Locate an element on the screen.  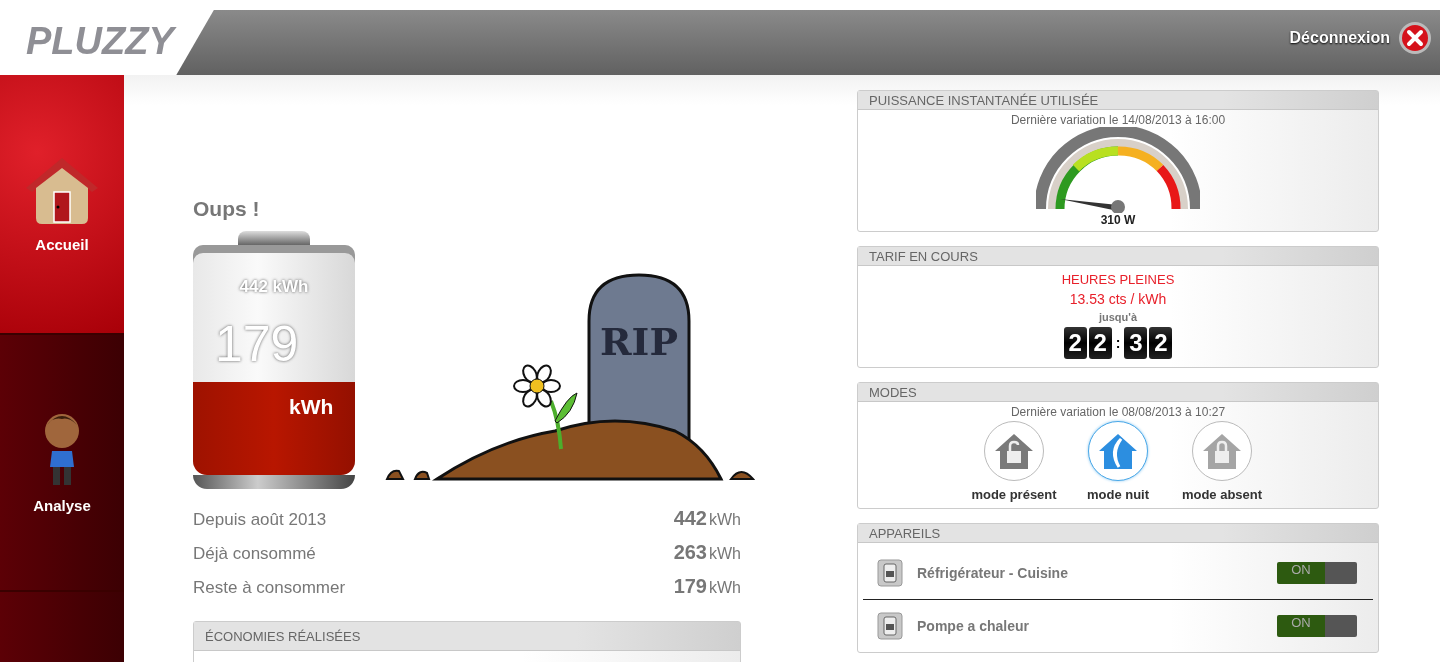
mode-button: mode nuit is located at coordinates (1118, 461).